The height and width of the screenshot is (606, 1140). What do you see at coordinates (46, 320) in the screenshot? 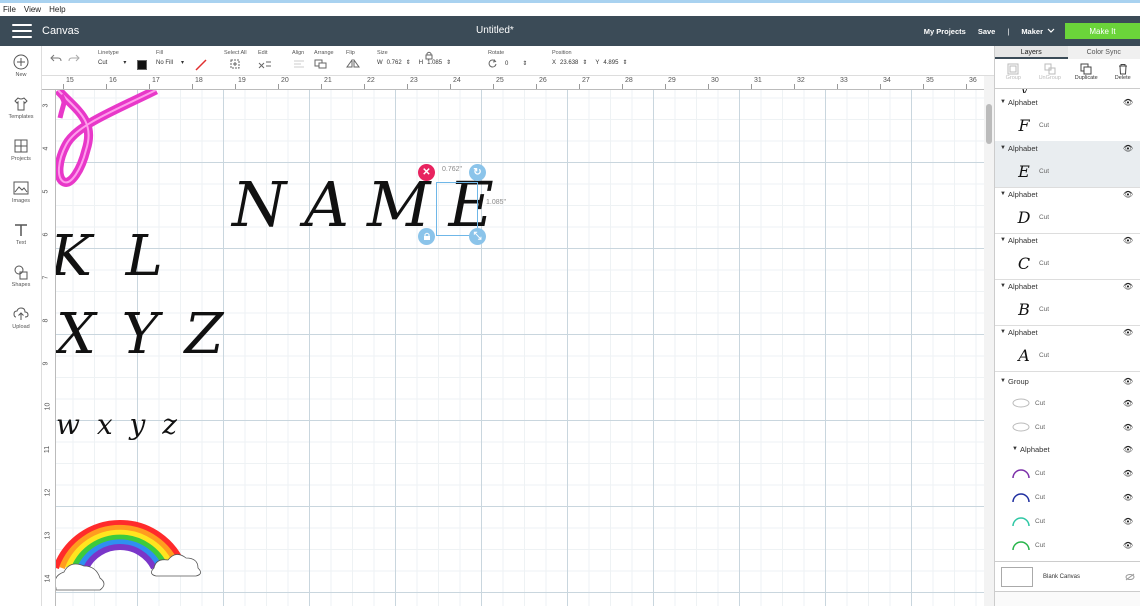
I see `ruler-tick-label: 8` at bounding box center [46, 320].